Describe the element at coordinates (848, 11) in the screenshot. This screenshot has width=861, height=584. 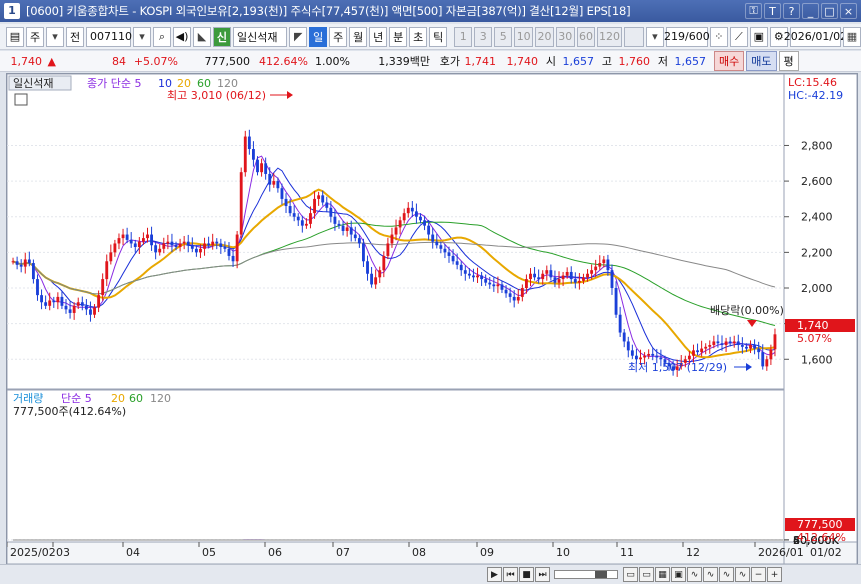
I see `close-icon: ×` at that location.